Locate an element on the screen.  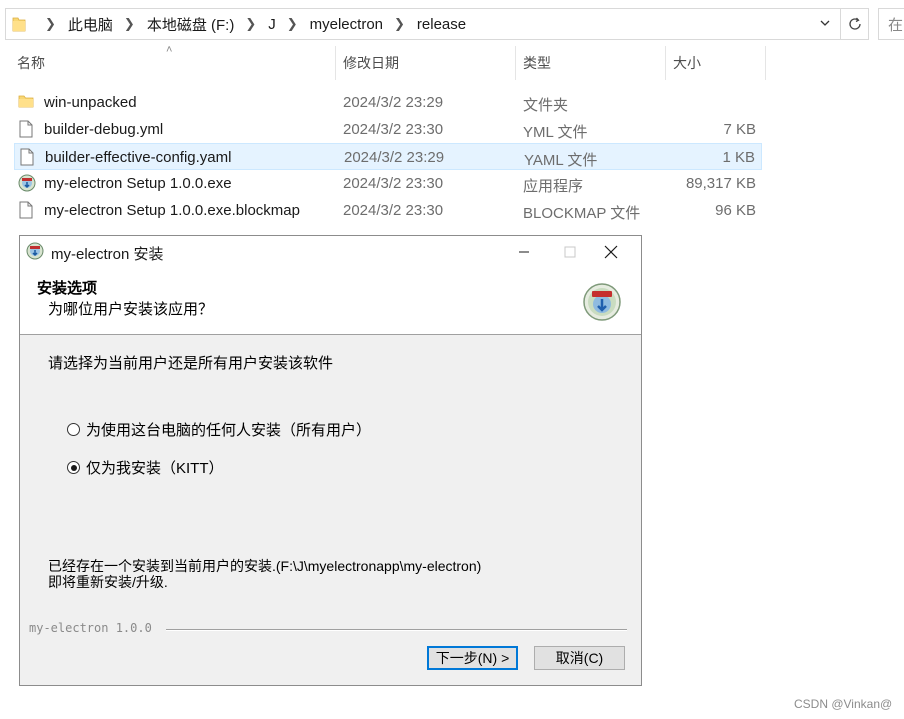
refresh-icon is located at coordinates (854, 23).